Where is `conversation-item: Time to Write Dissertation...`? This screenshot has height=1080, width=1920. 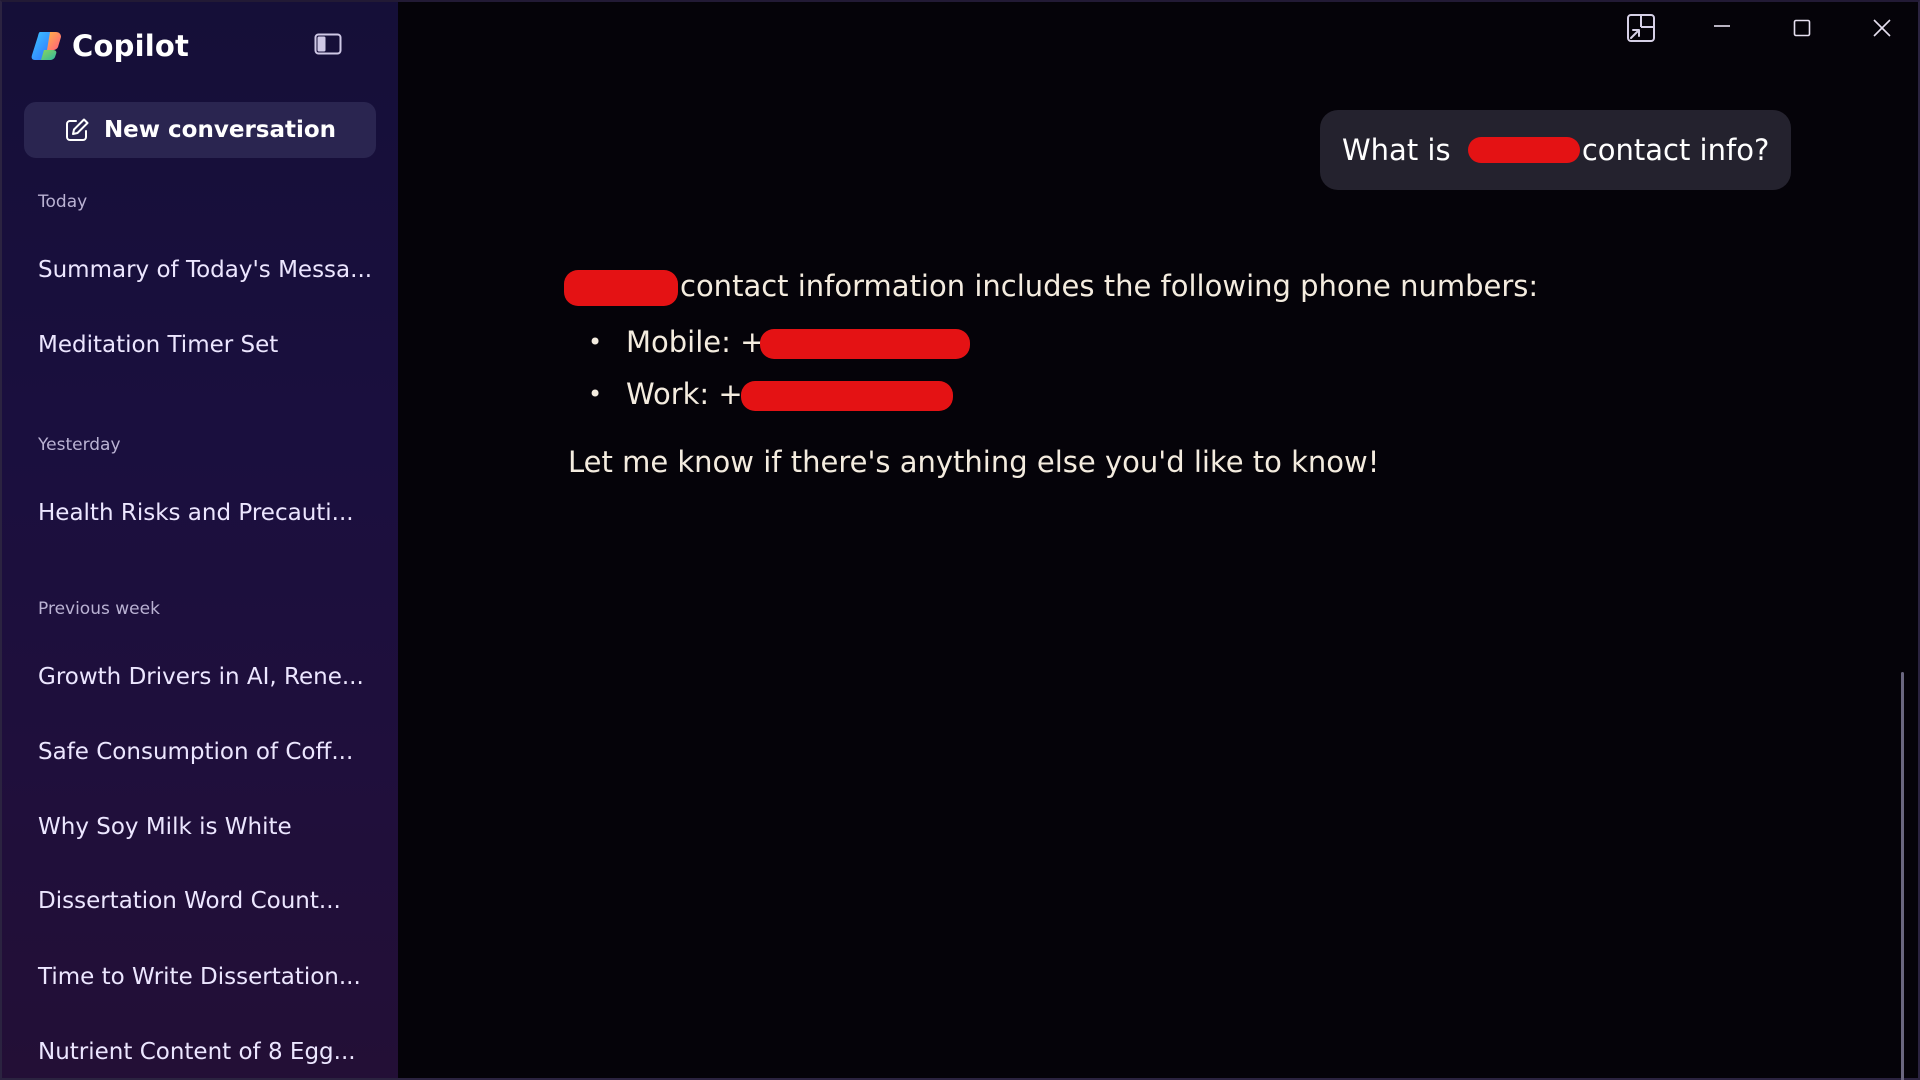
conversation-item: Time to Write Dissertation... is located at coordinates (200, 977).